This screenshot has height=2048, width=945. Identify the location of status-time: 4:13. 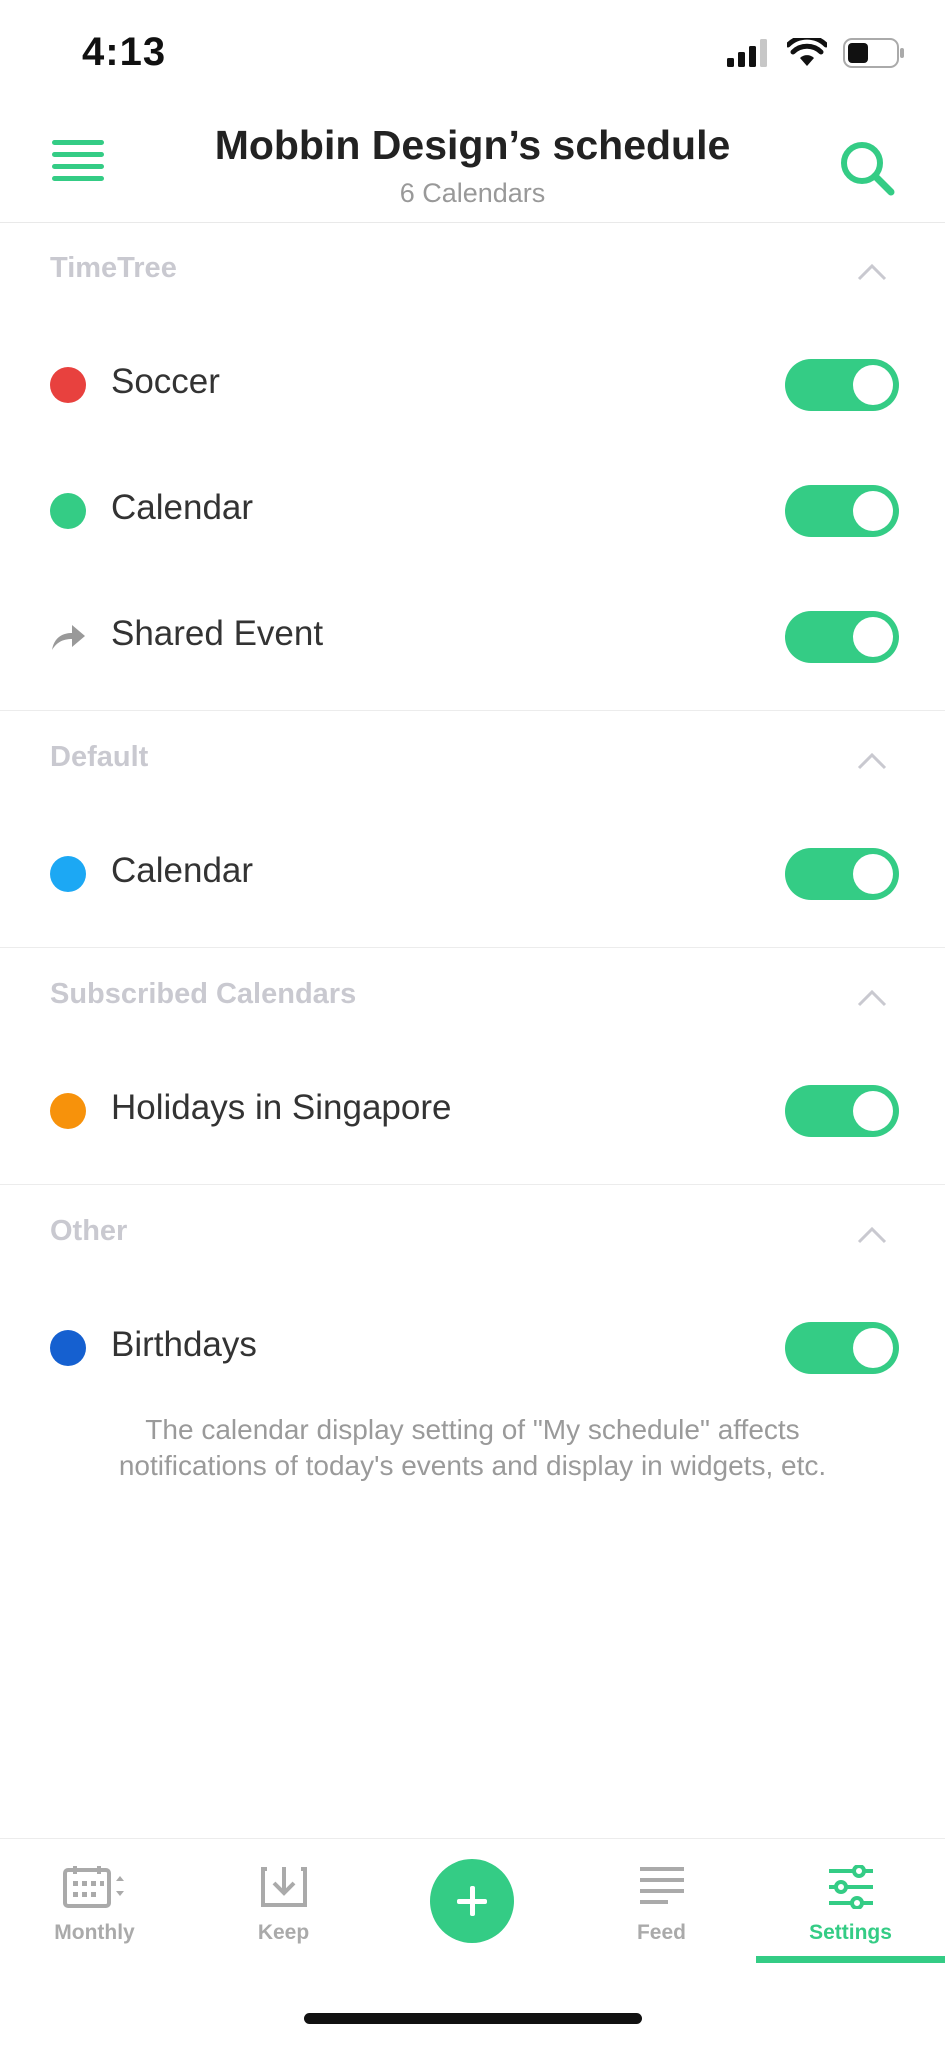
(124, 52).